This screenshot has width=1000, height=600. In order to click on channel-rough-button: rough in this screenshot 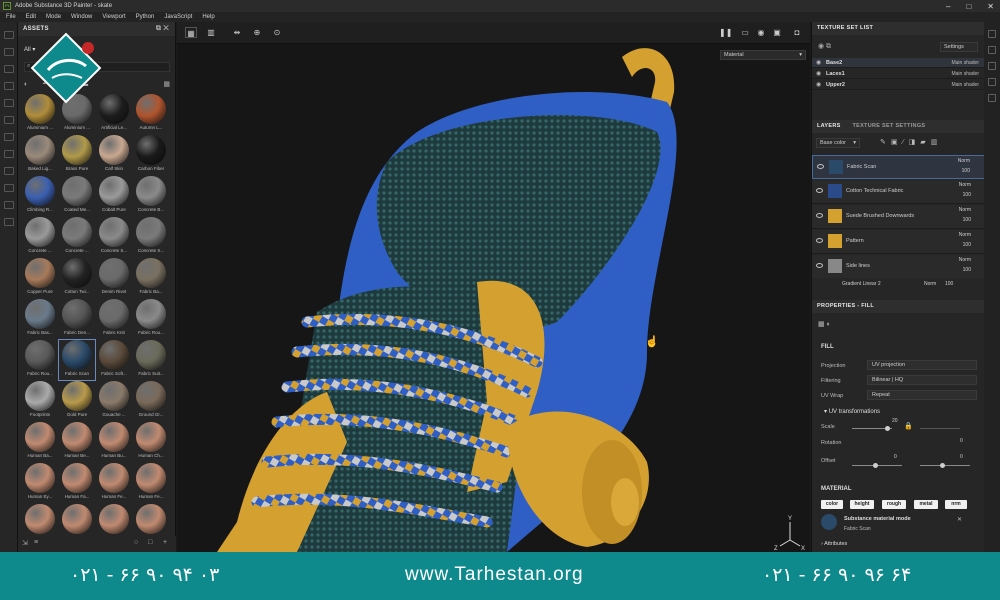, I will do `click(894, 504)`.